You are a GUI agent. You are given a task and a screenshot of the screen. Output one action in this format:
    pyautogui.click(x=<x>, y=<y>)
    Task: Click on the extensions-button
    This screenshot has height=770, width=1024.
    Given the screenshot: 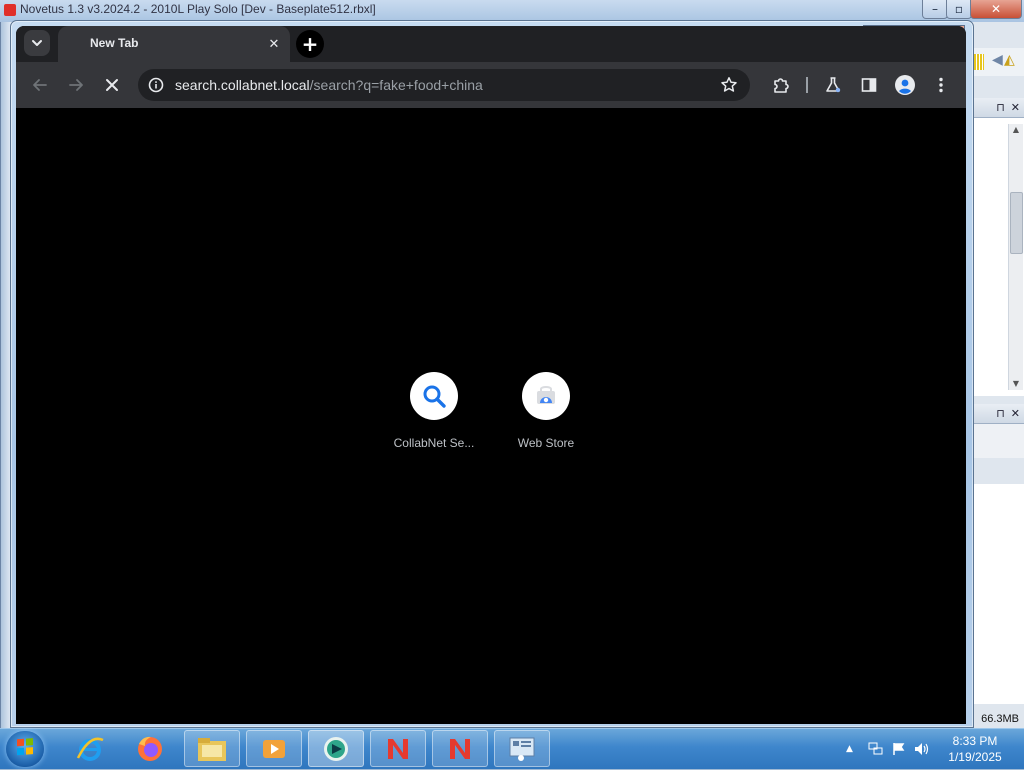 What is the action you would take?
    pyautogui.click(x=781, y=85)
    